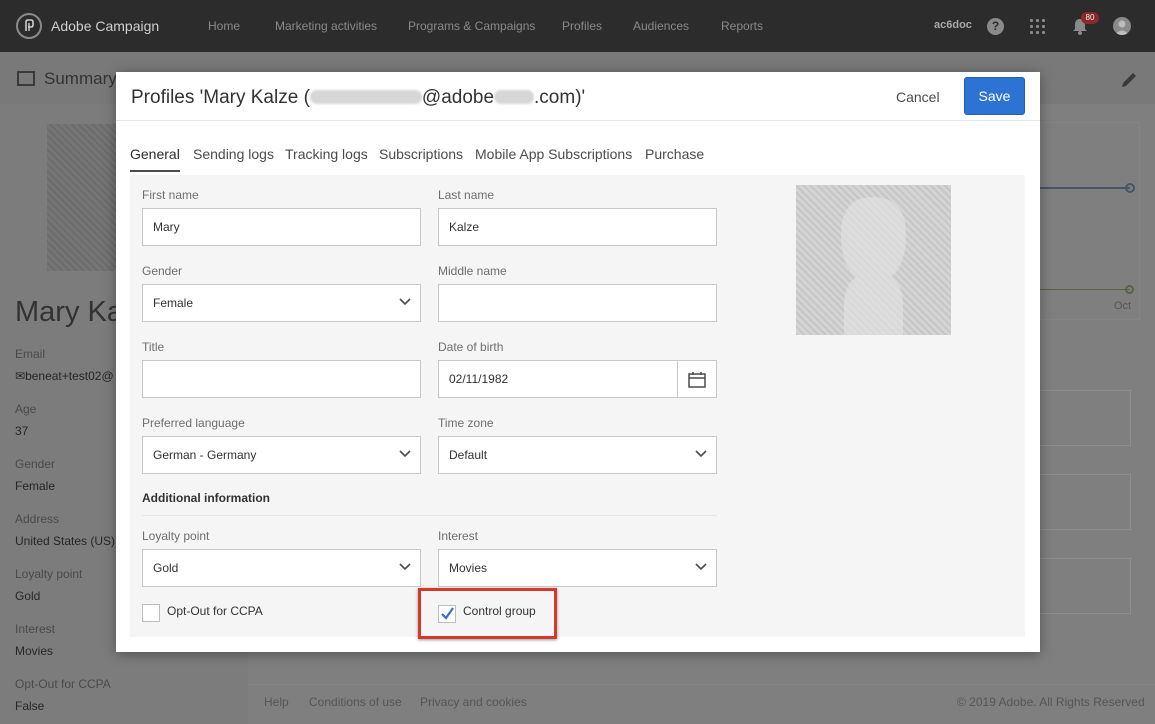  Describe the element at coordinates (224, 26) in the screenshot. I see `nav-home: Home` at that location.